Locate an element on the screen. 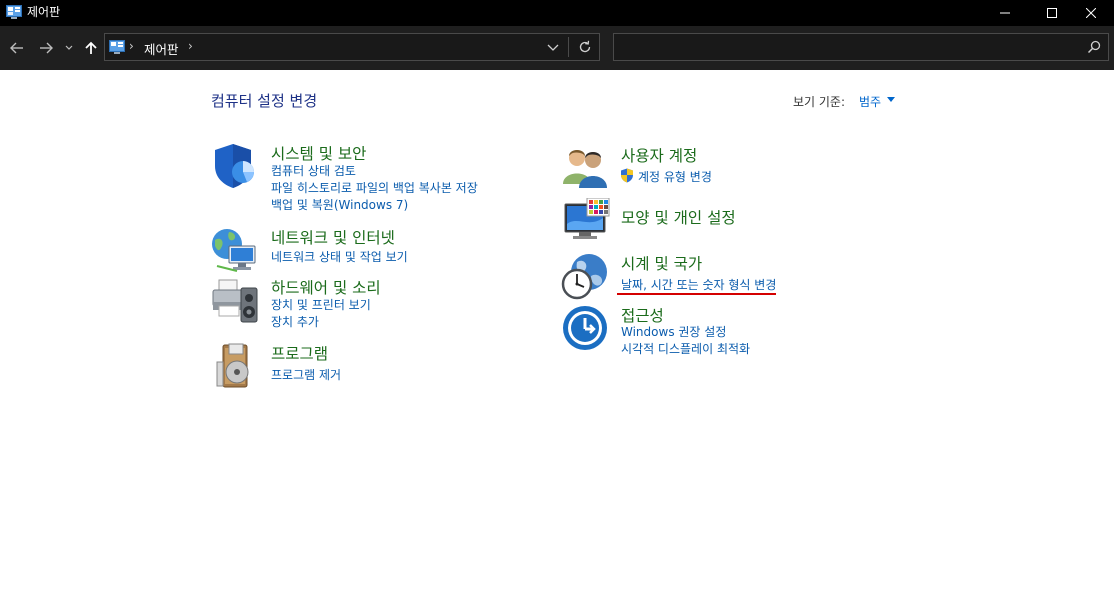 This screenshot has height=616, width=1114. ease-of-access-icon is located at coordinates (585, 328).